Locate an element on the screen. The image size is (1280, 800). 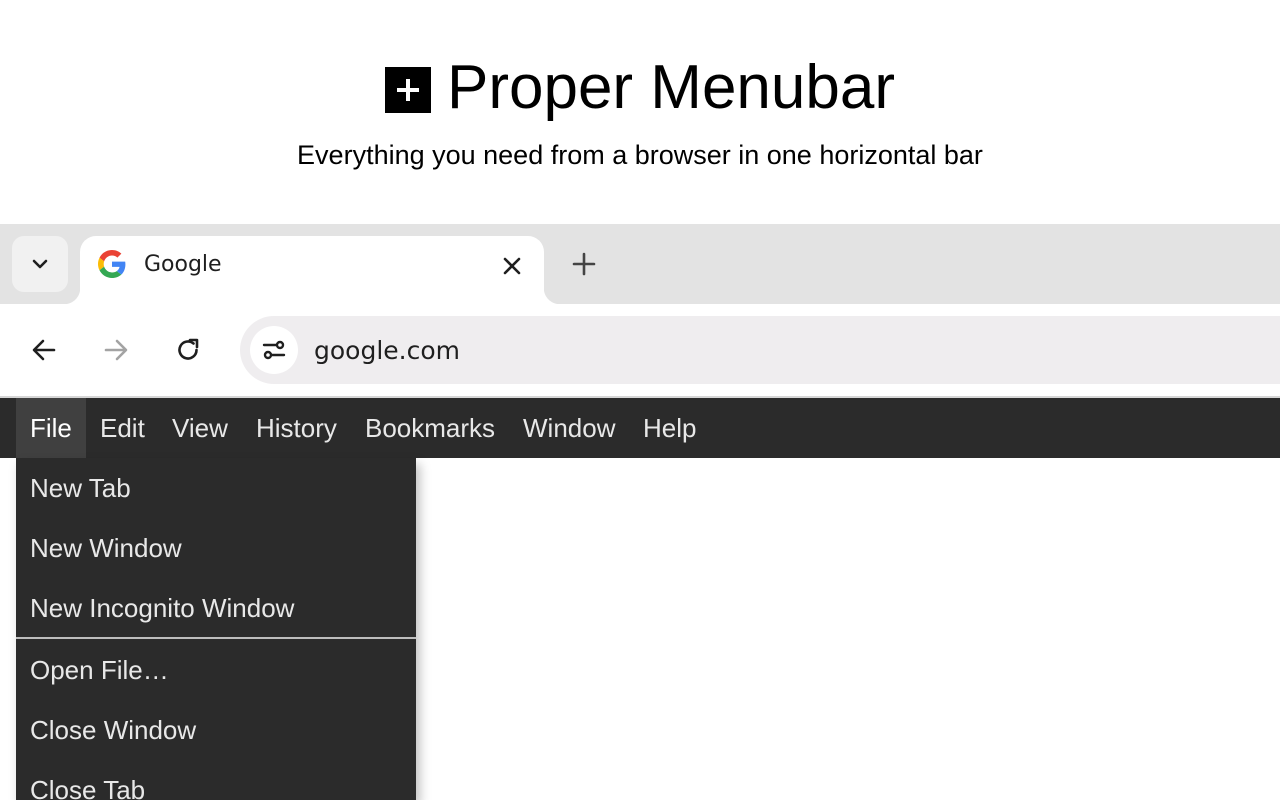
arrow-left-icon is located at coordinates (44, 350).